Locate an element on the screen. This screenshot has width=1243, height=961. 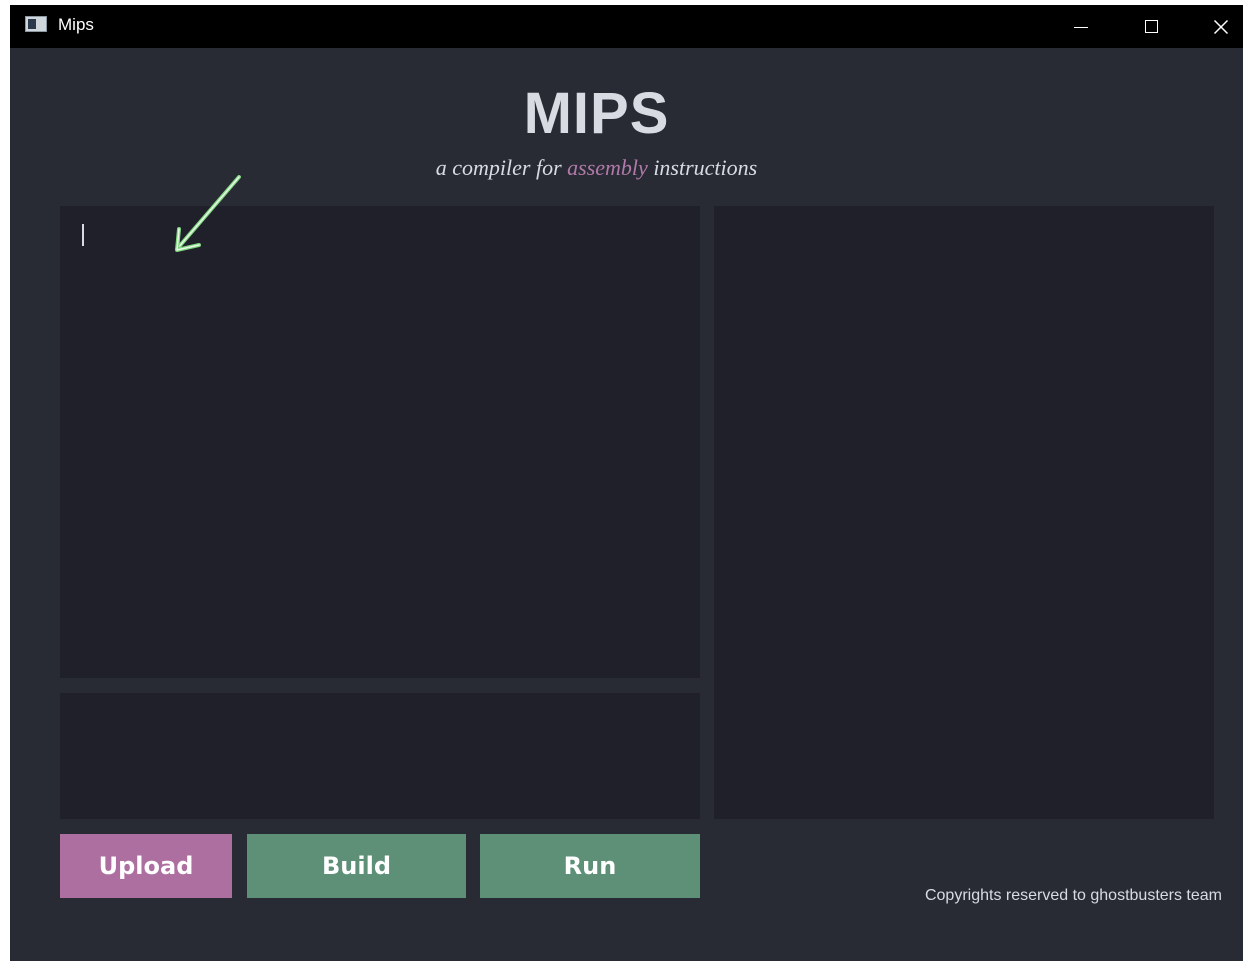
maximize-button is located at coordinates (1151, 26).